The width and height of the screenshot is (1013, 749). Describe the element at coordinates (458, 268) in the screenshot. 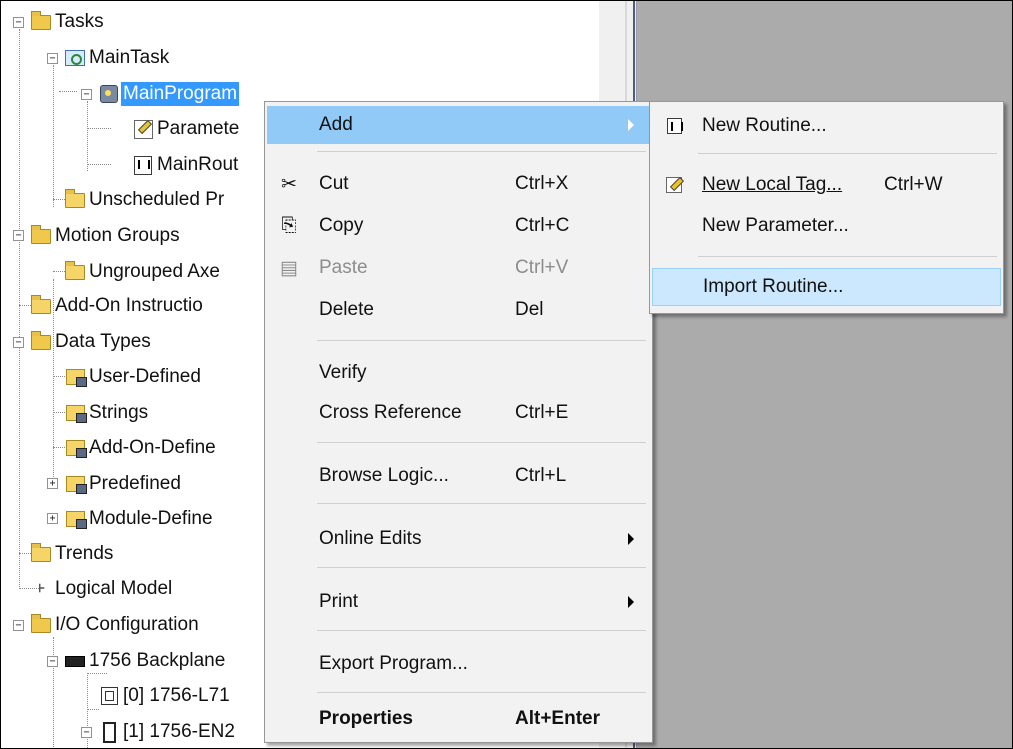

I see `menu-item-paste: ▤ Paste Ctrl+V` at that location.